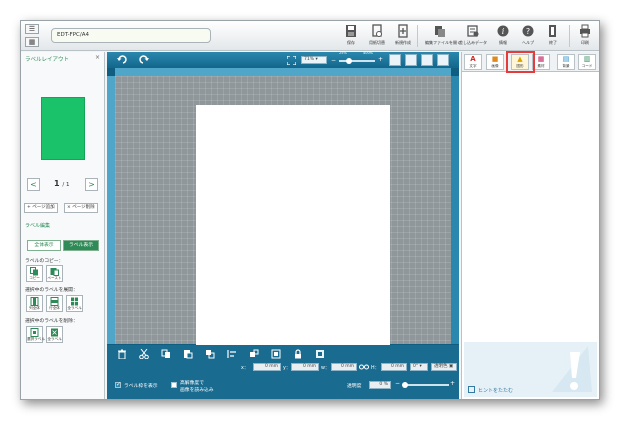  What do you see at coordinates (473, 42) in the screenshot?
I see `merge-data-label: 差し込みデータ` at bounding box center [473, 42].